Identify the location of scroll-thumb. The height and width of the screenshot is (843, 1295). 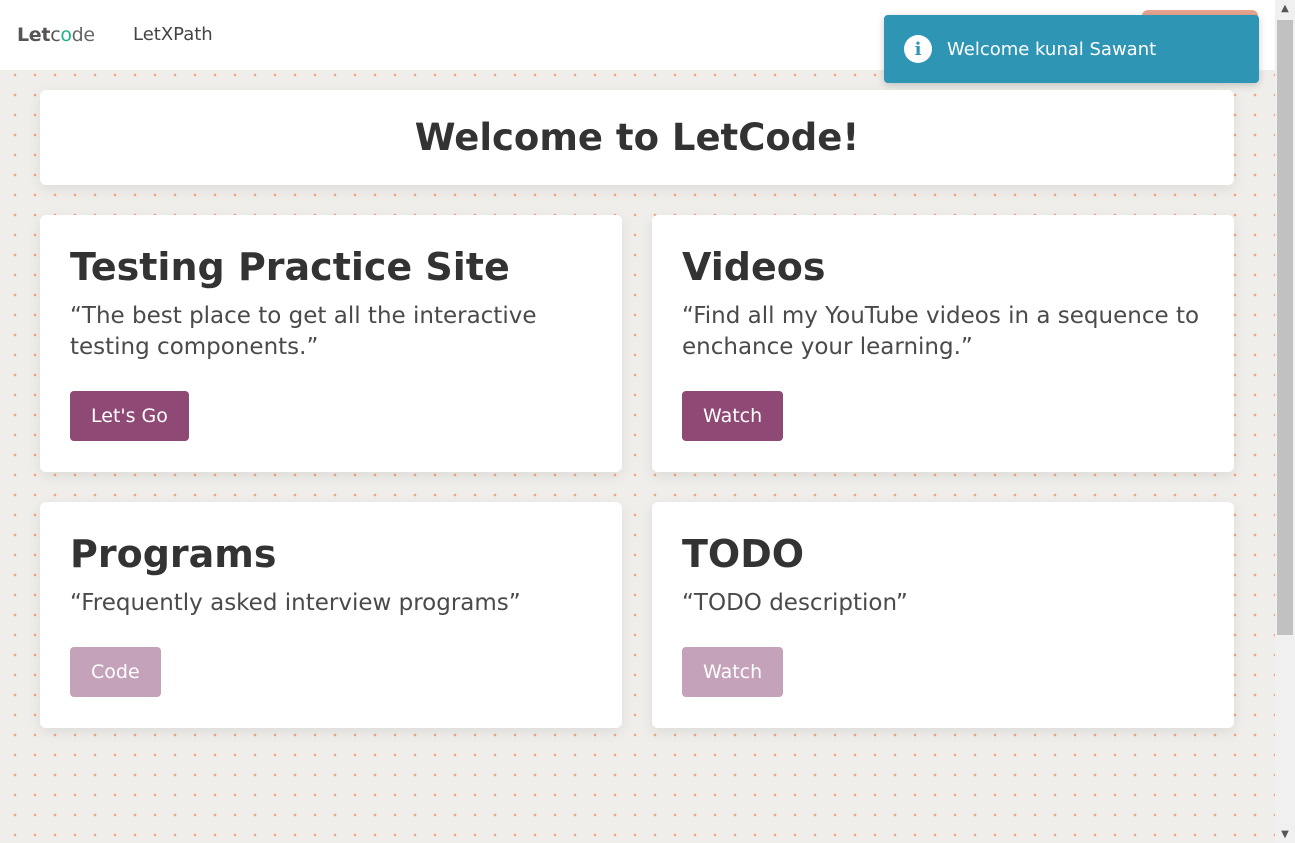
(1285, 327).